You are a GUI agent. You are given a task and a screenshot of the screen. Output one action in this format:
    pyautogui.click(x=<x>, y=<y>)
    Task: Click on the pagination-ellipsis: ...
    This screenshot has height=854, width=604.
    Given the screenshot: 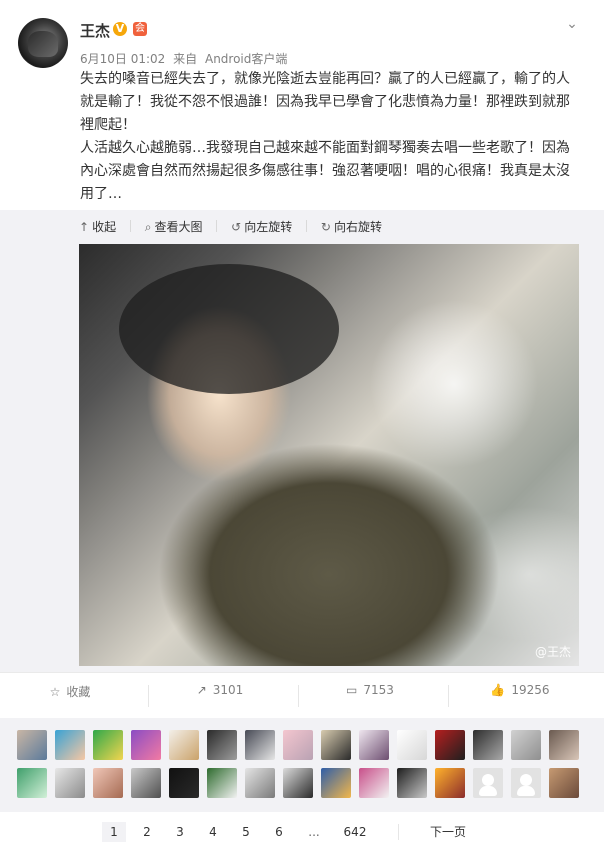 What is the action you would take?
    pyautogui.click(x=314, y=832)
    